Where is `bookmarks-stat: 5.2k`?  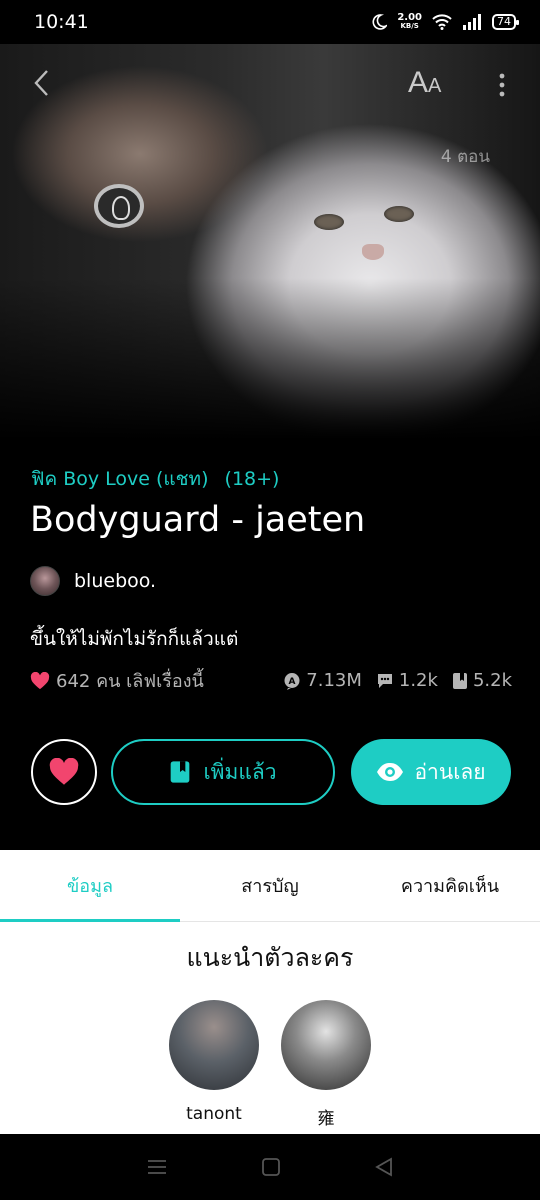 bookmarks-stat: 5.2k is located at coordinates (482, 680).